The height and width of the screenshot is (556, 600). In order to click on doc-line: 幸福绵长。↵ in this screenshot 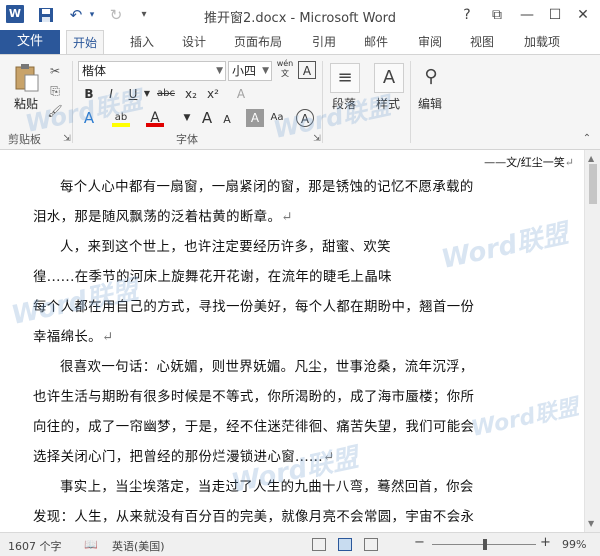, I will do `click(73, 337)`.